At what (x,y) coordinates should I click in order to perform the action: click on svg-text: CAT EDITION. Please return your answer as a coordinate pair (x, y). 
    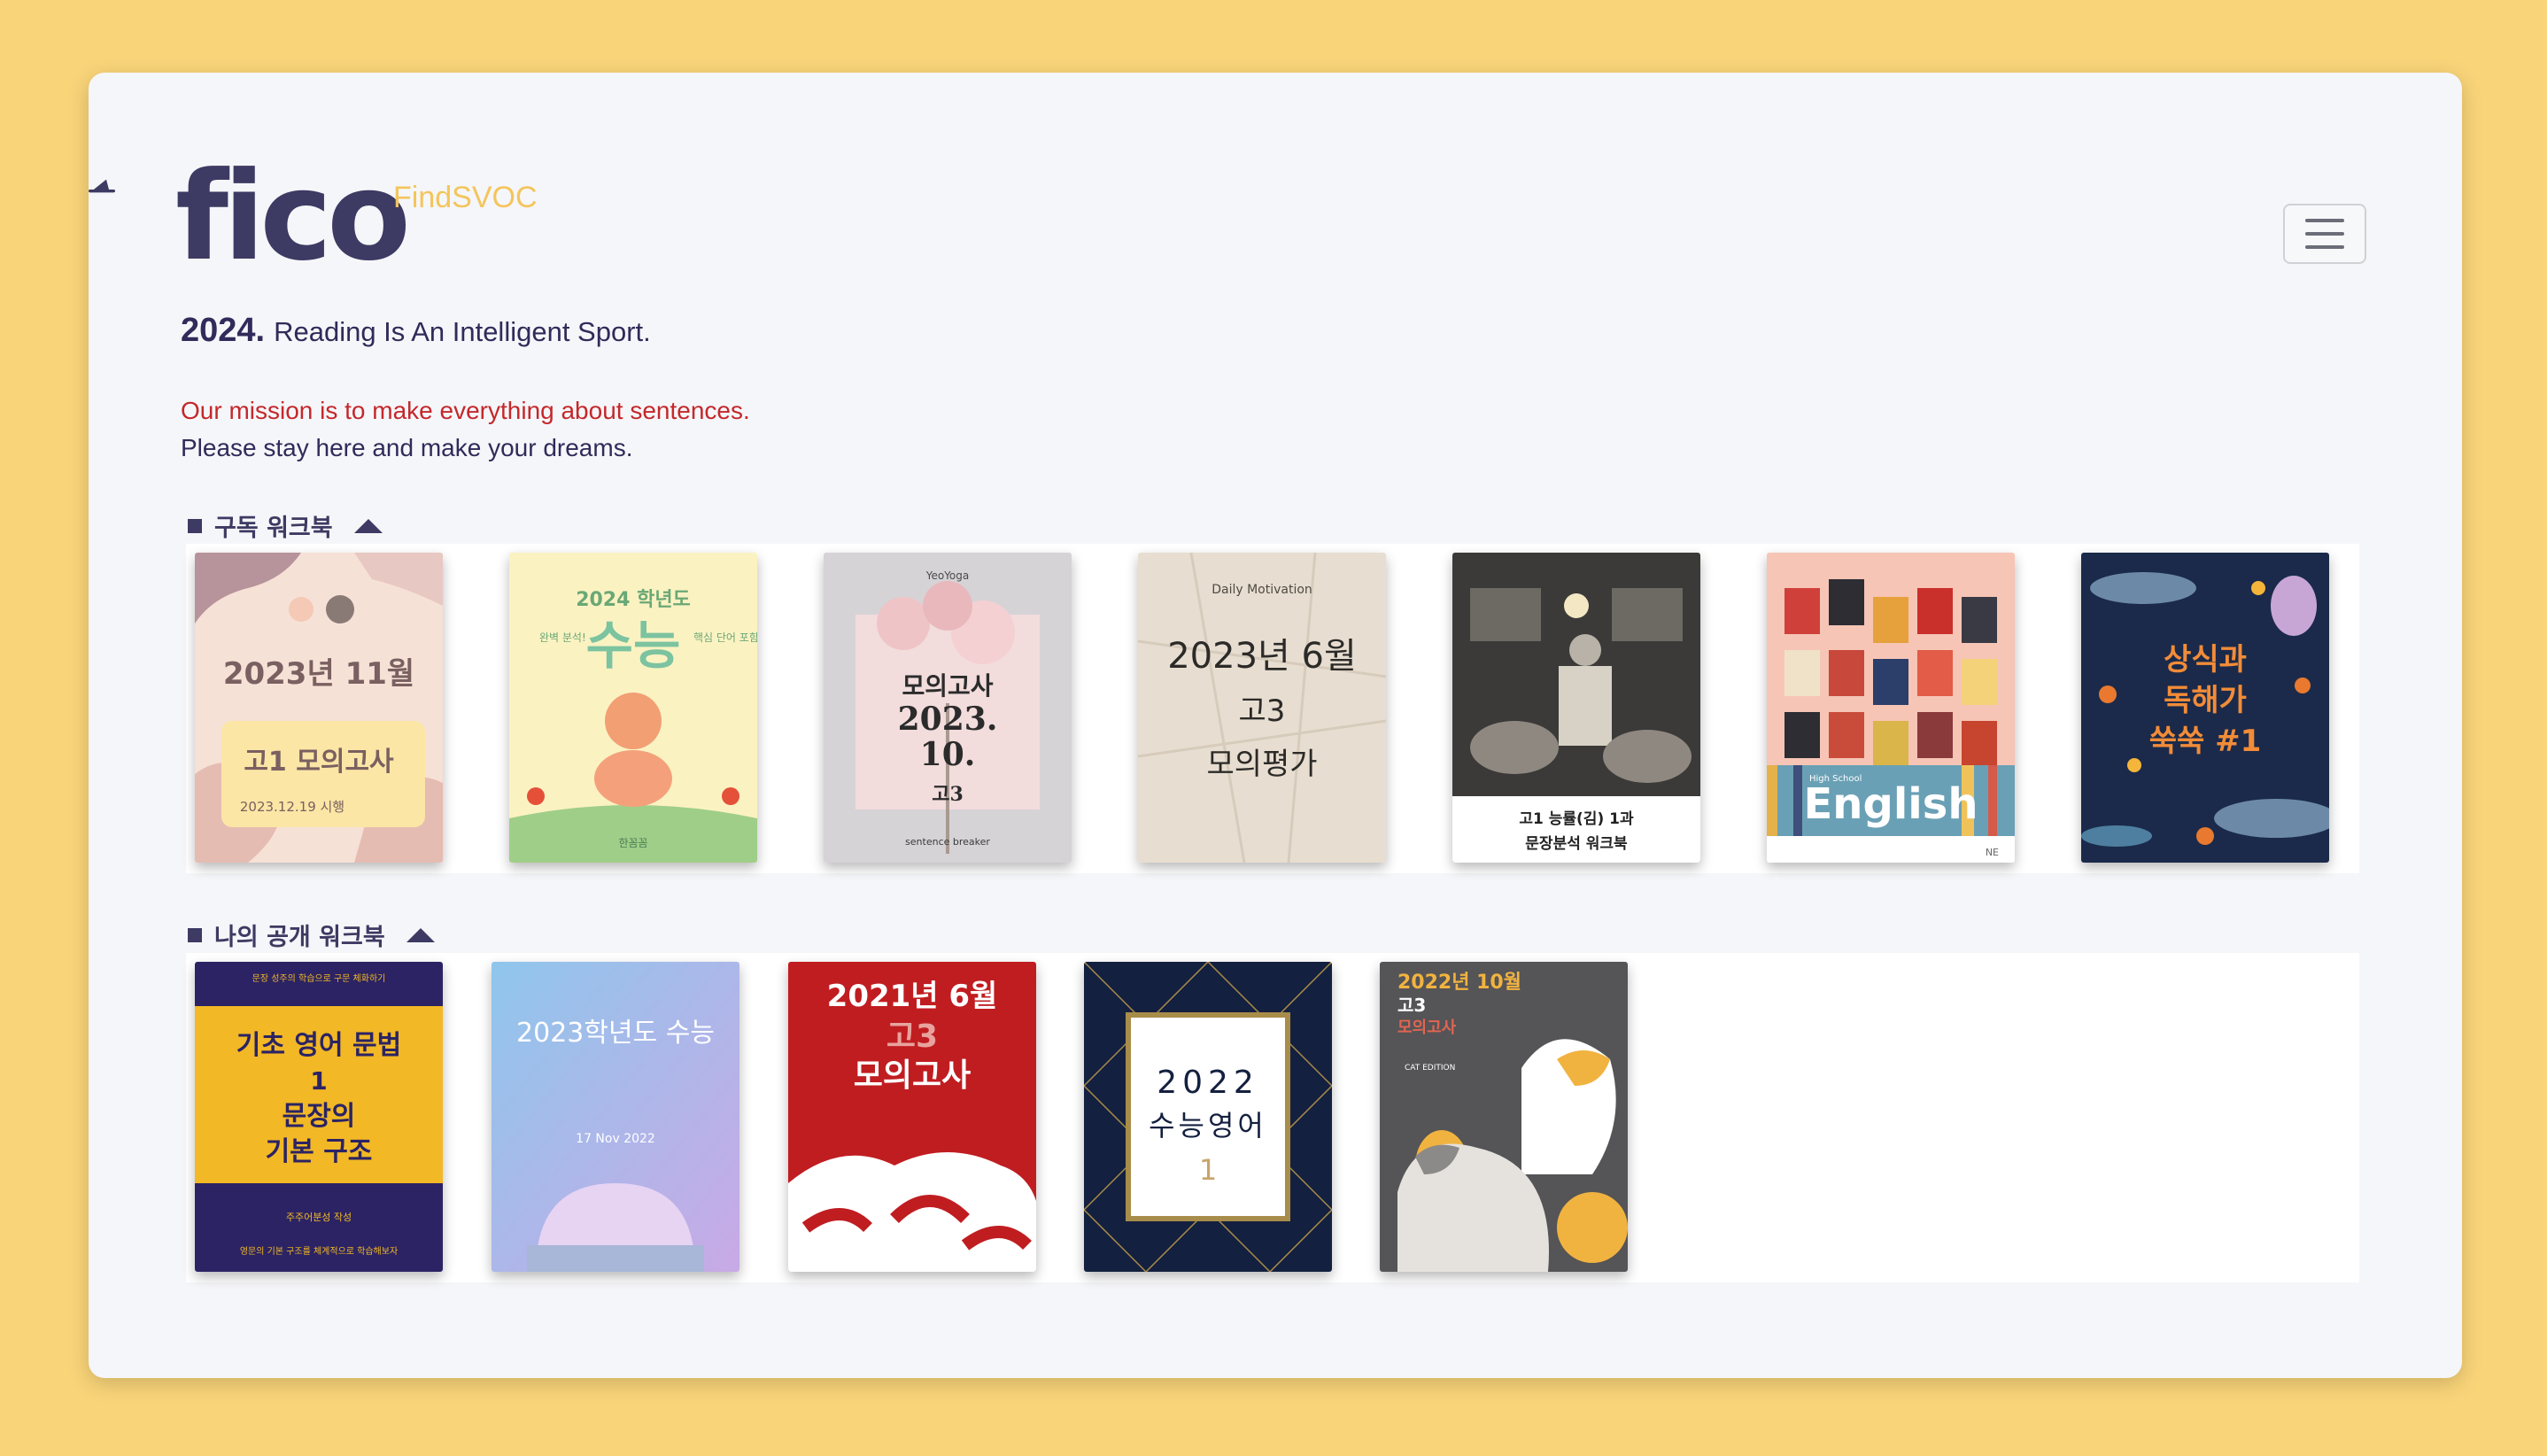
    Looking at the image, I should click on (1430, 1068).